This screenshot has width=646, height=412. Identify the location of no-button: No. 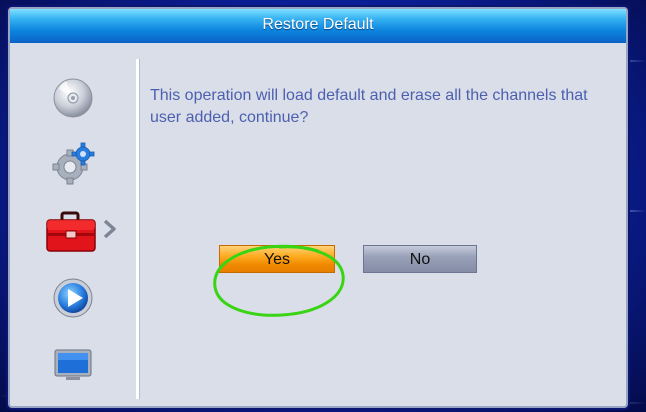
(420, 259).